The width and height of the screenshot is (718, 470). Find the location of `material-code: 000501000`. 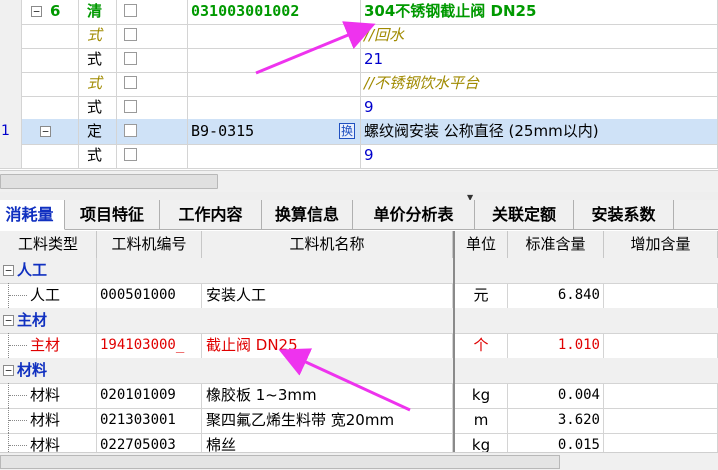

material-code: 000501000 is located at coordinates (149, 295).